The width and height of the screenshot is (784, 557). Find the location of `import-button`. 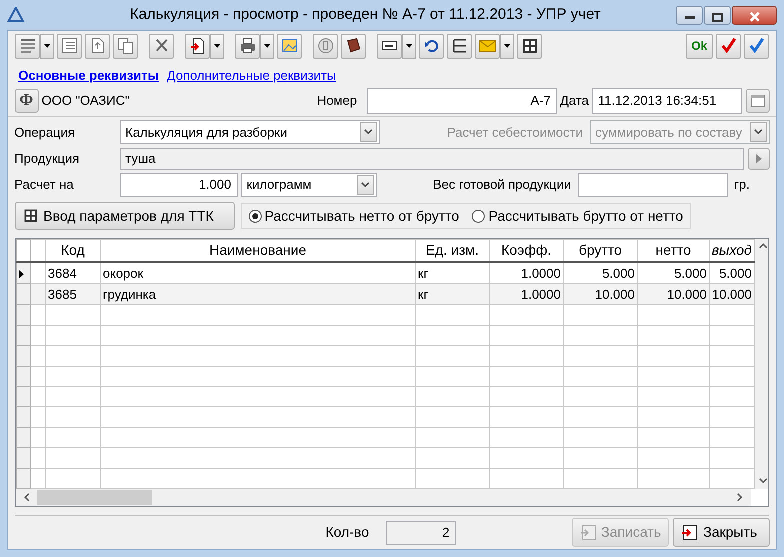

import-button is located at coordinates (197, 46).